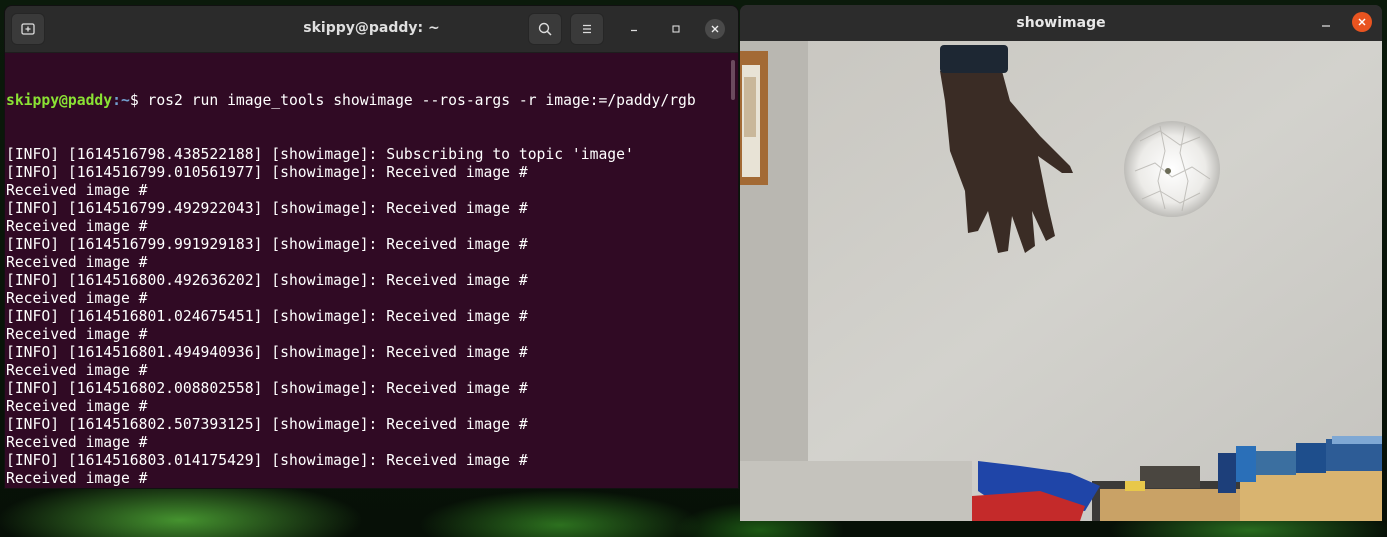  I want to click on minimize-button, so click(634, 29).